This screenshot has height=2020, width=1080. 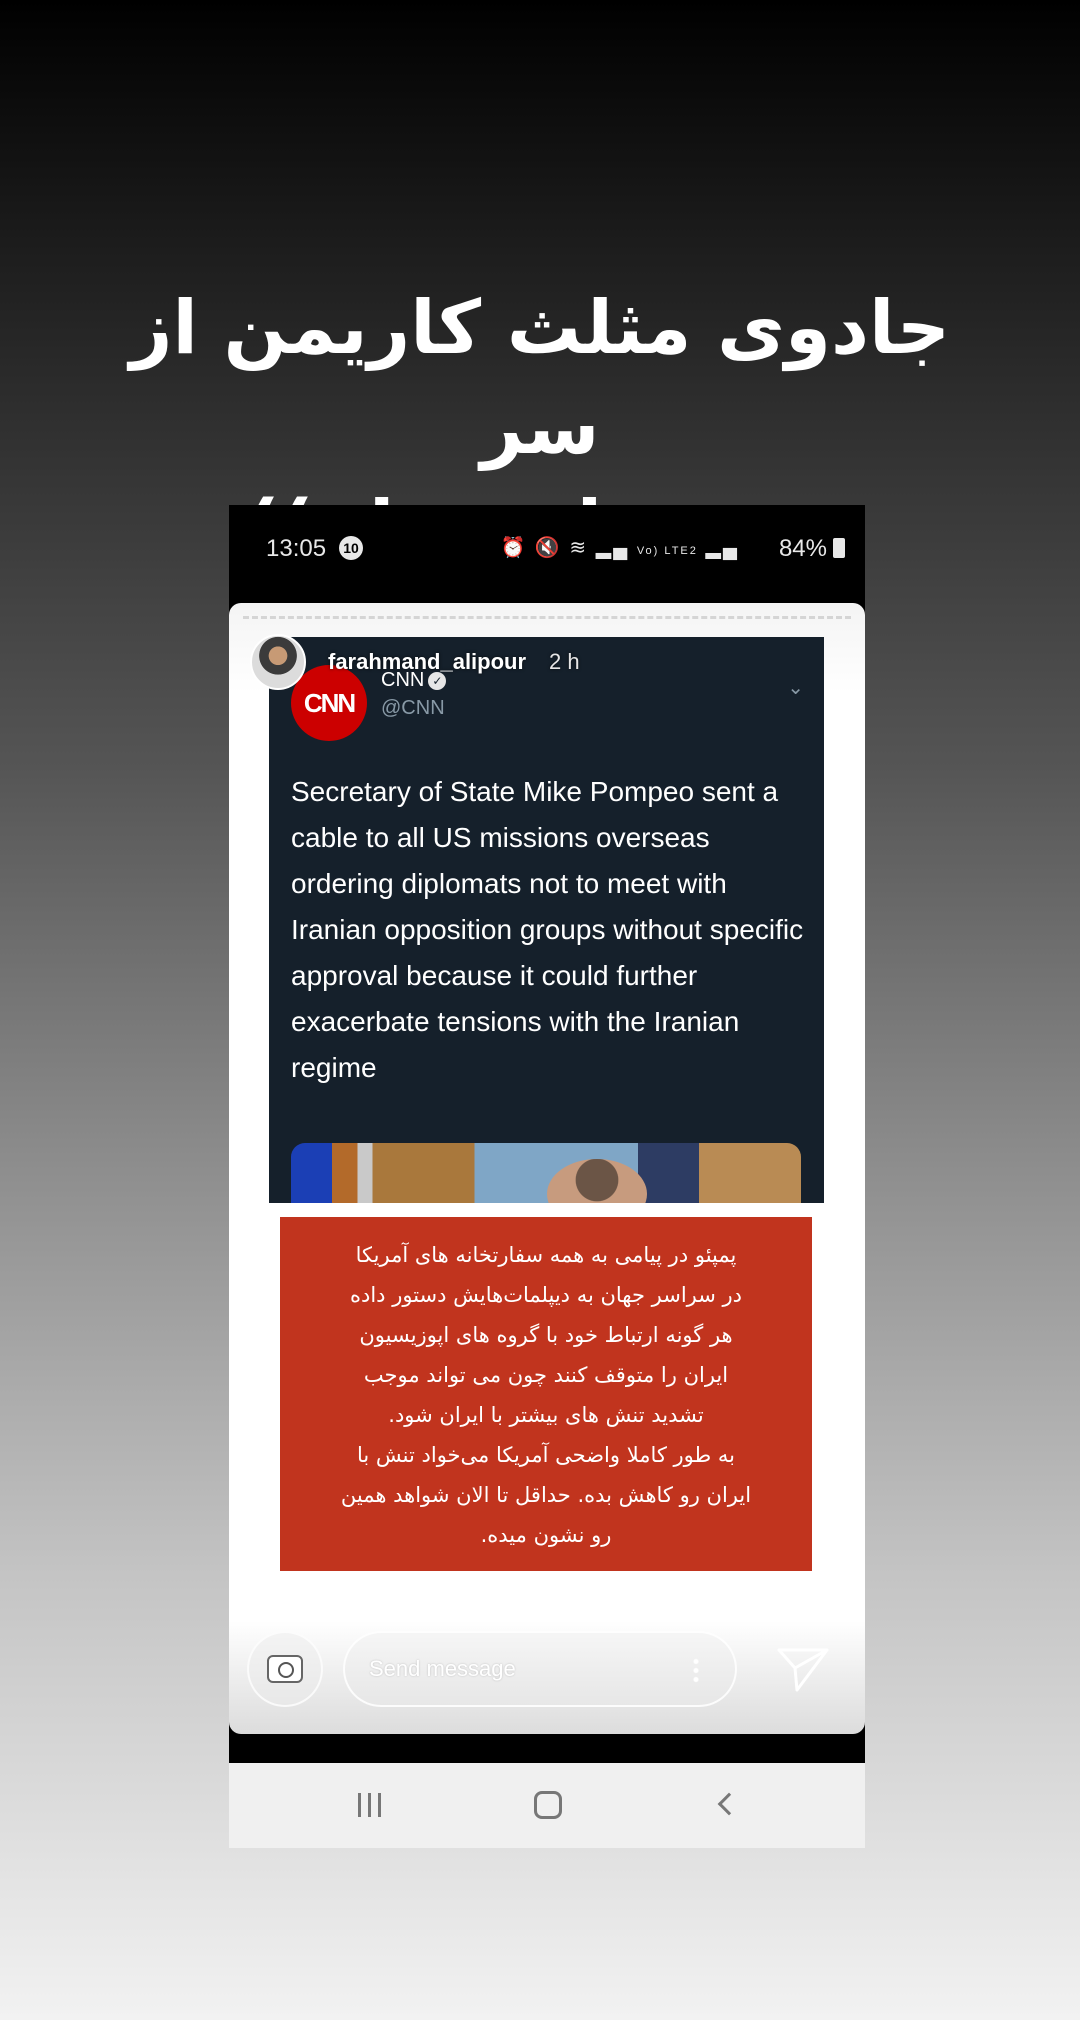 I want to click on mute-icon: 🔇, so click(x=548, y=548).